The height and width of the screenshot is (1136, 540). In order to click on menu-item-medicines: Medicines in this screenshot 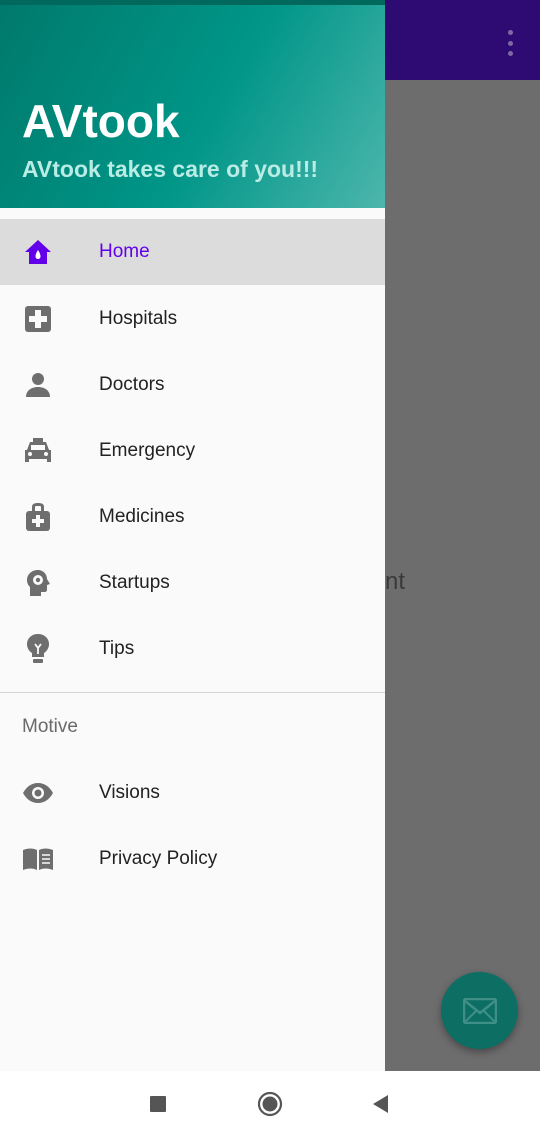, I will do `click(192, 517)`.